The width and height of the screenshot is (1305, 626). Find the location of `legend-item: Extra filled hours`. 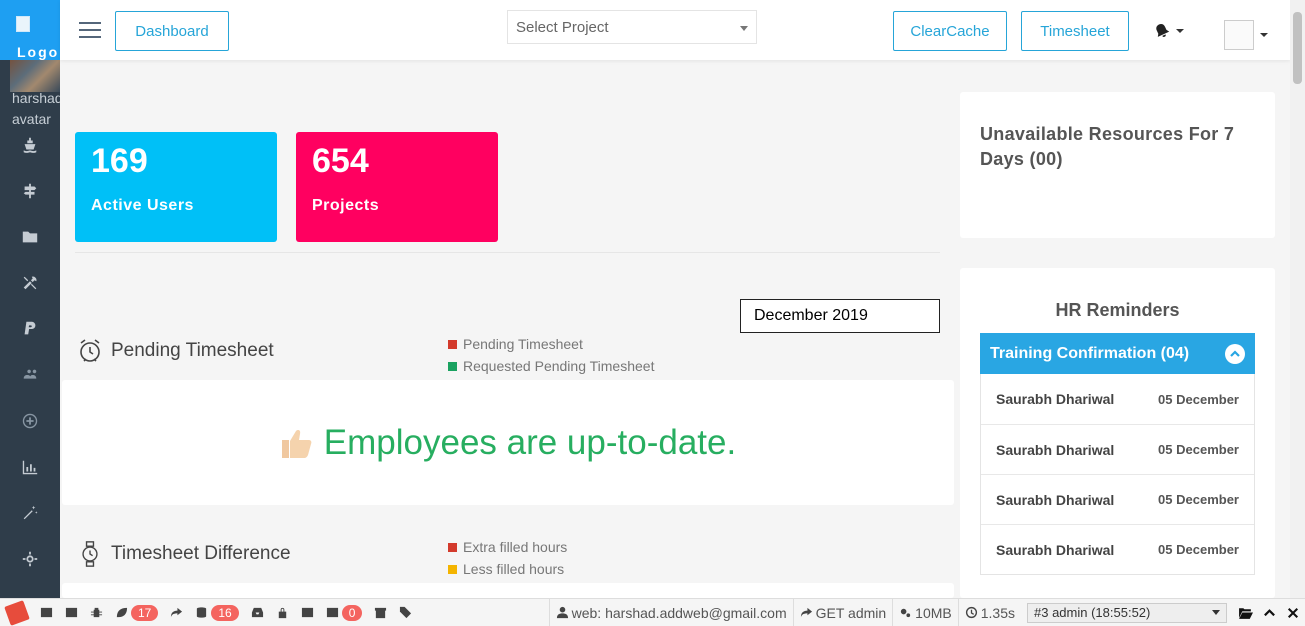

legend-item: Extra filled hours is located at coordinates (507, 547).